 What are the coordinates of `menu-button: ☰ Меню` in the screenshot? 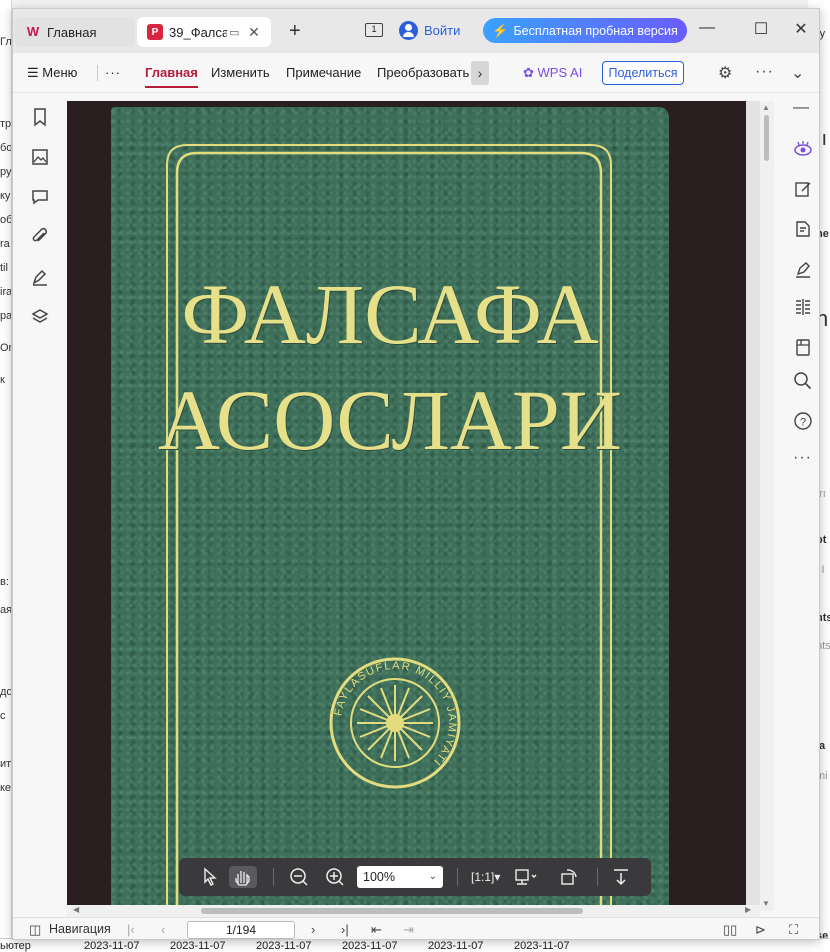 It's located at (52, 73).